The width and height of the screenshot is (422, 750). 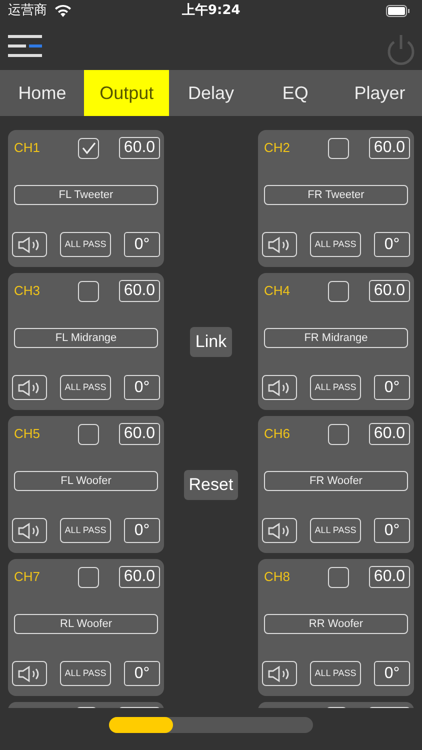 What do you see at coordinates (380, 93) in the screenshot?
I see `tab: Player` at bounding box center [380, 93].